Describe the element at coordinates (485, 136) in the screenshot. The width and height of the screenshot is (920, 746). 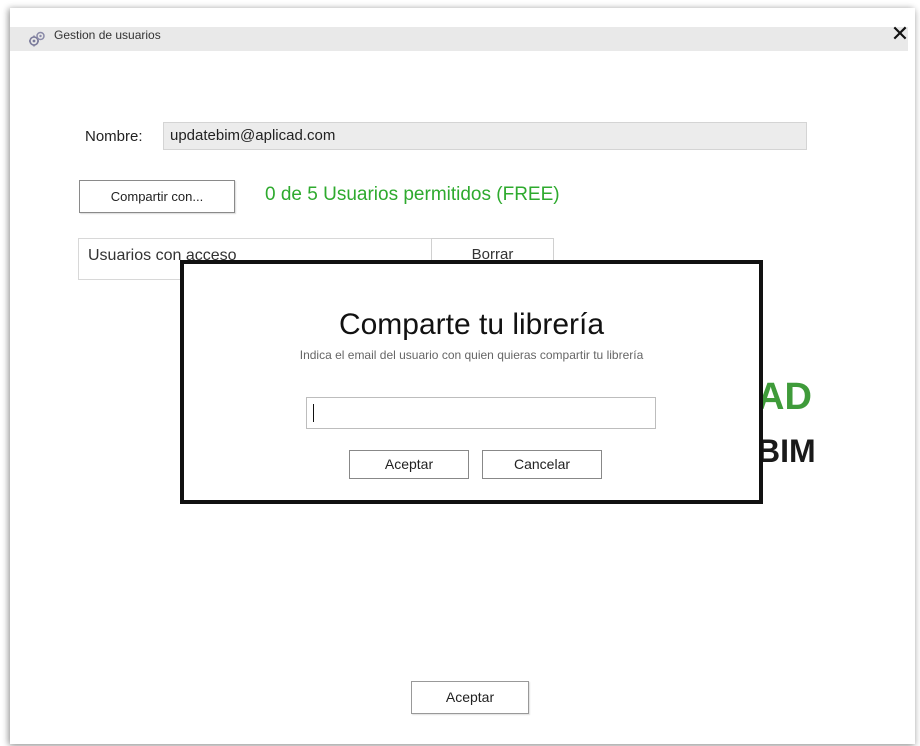
I see `nombre-field: updatebim@aplicad.com` at that location.